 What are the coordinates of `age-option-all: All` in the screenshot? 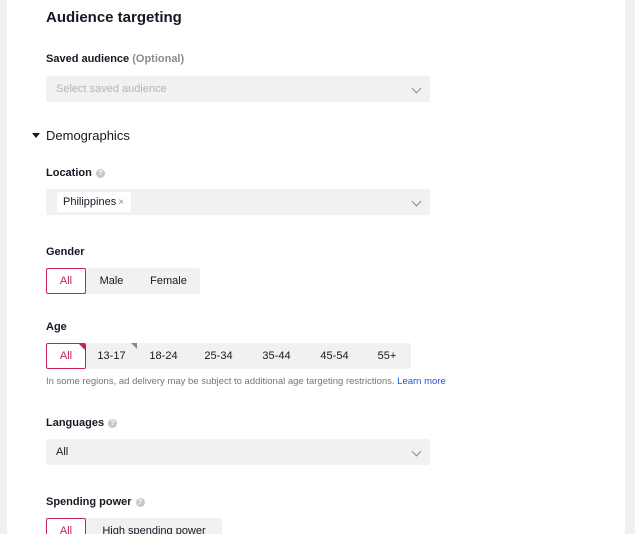 It's located at (66, 356).